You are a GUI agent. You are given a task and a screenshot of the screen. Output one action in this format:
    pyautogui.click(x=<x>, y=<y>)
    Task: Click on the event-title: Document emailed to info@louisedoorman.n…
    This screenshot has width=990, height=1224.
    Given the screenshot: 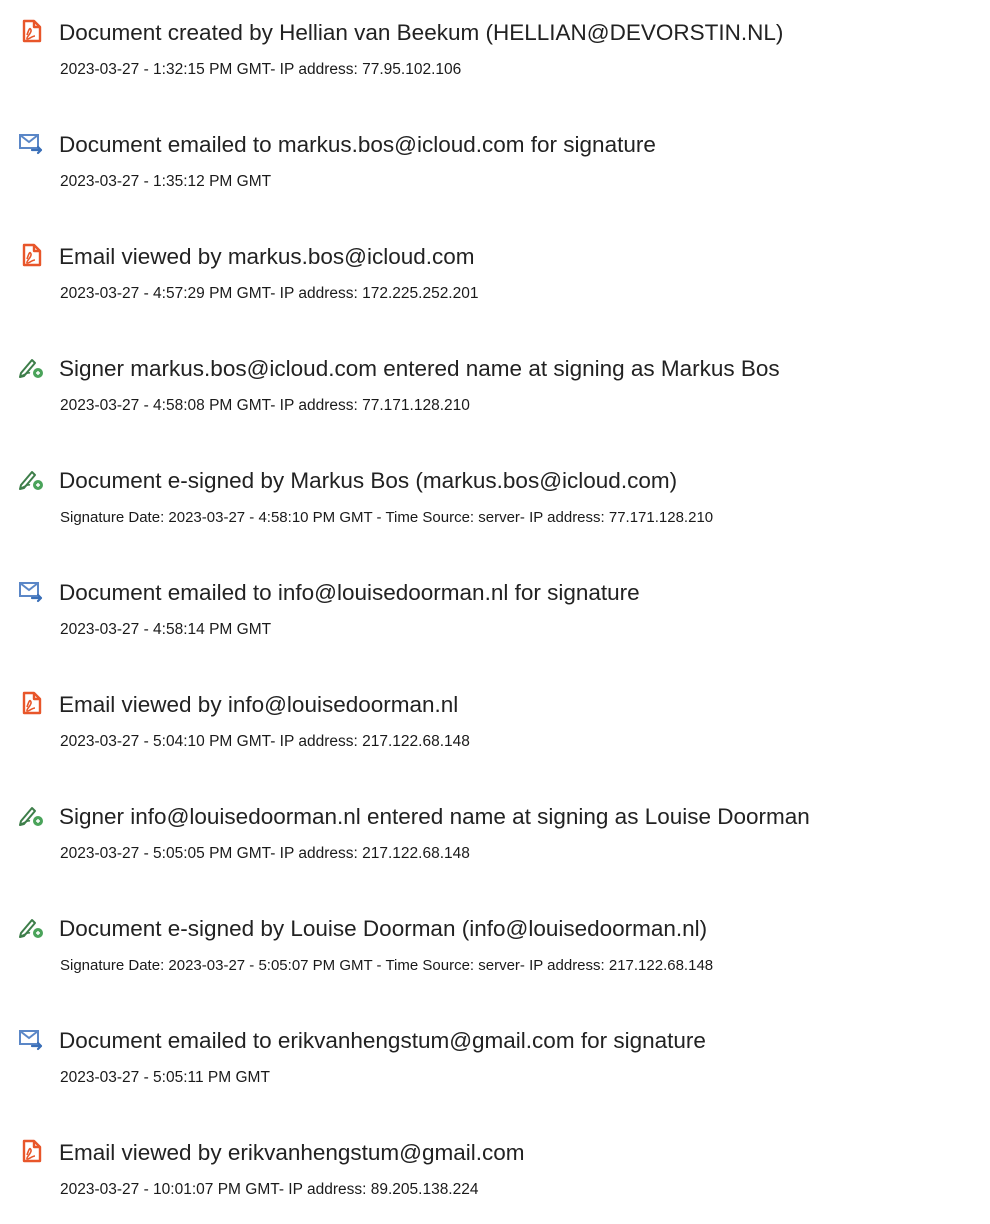 What is the action you would take?
    pyautogui.click(x=349, y=592)
    